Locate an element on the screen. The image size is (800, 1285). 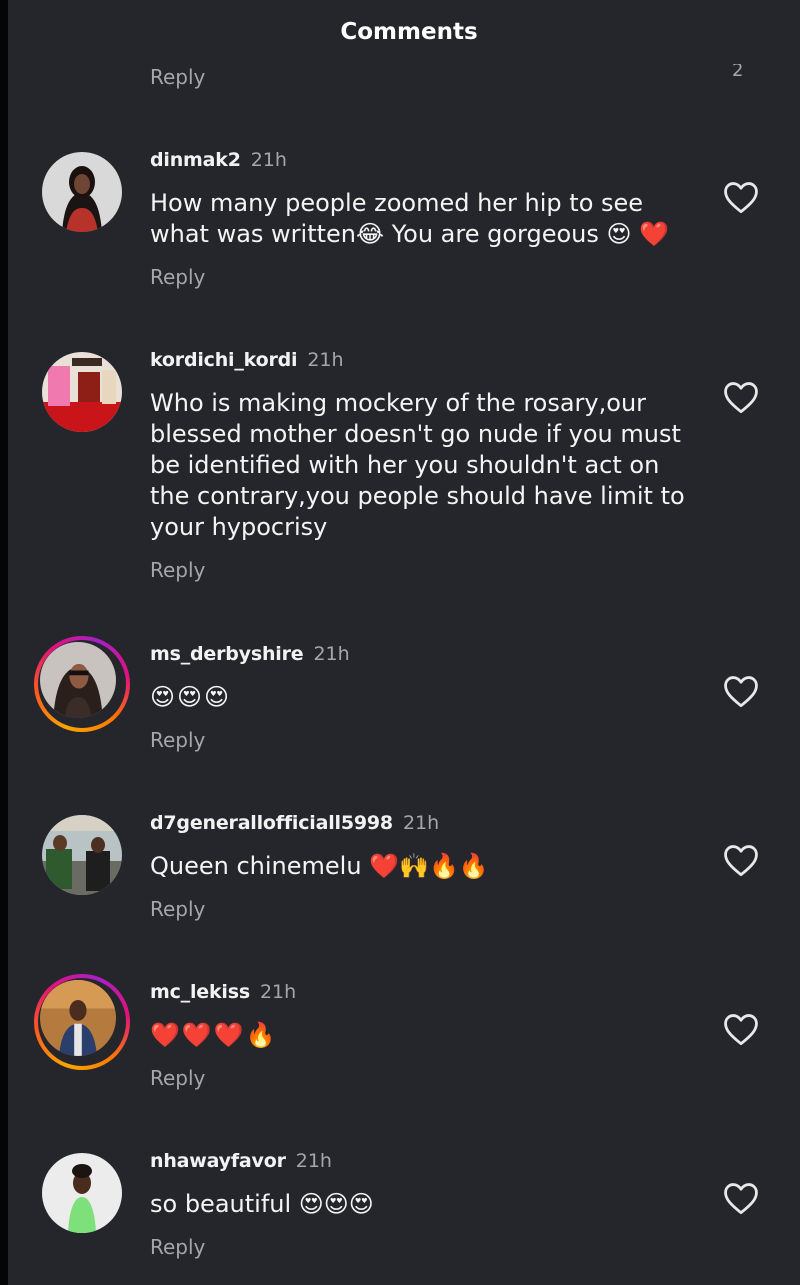
comment-meta: ms_derbyshire 21h is located at coordinates (250, 654).